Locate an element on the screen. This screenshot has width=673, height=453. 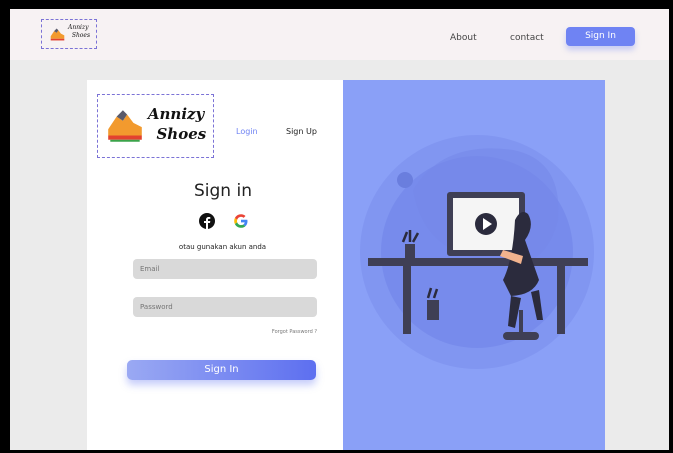
navbar-logo-text: Annizy Shoes is located at coordinates (79, 31).